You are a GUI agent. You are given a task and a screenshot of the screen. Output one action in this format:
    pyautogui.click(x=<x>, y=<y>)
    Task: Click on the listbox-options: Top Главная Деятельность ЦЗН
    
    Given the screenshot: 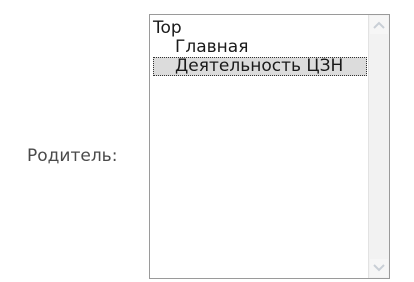 What is the action you would take?
    pyautogui.click(x=260, y=47)
    